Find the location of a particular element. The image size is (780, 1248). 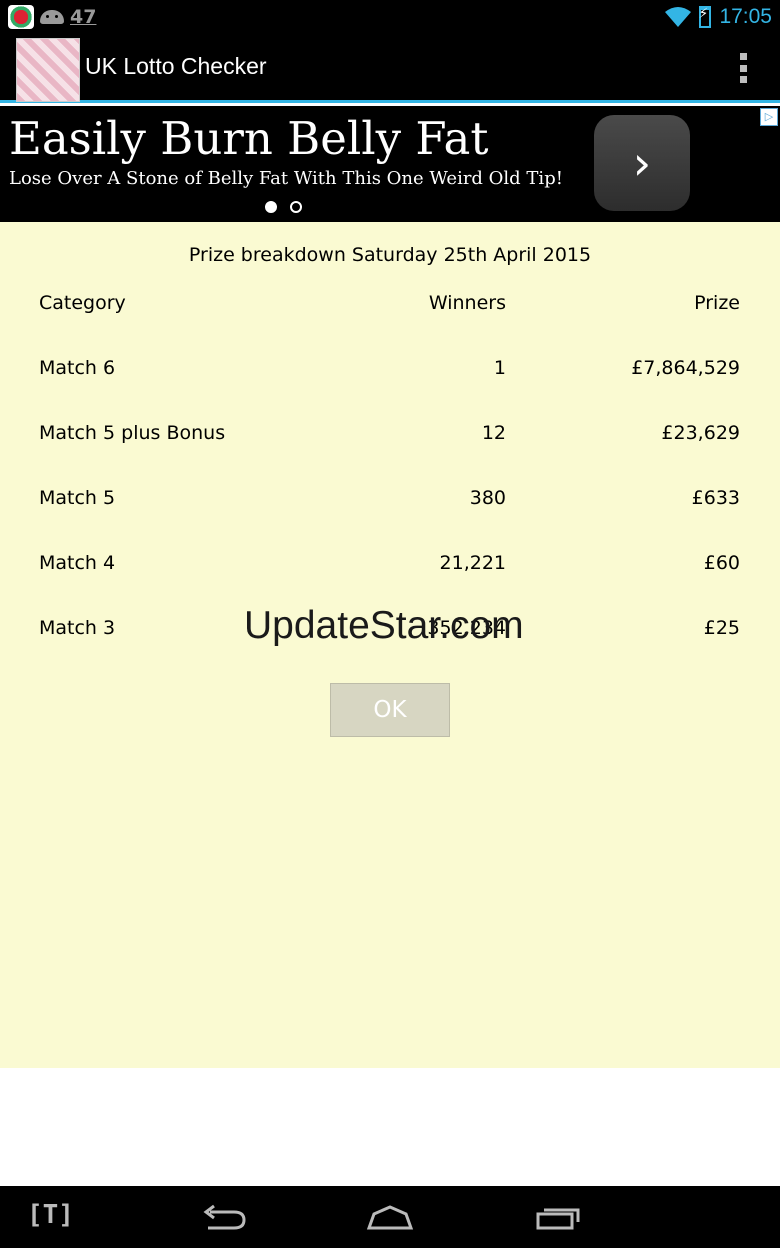

navigation-bar: [T] is located at coordinates (390, 1217).